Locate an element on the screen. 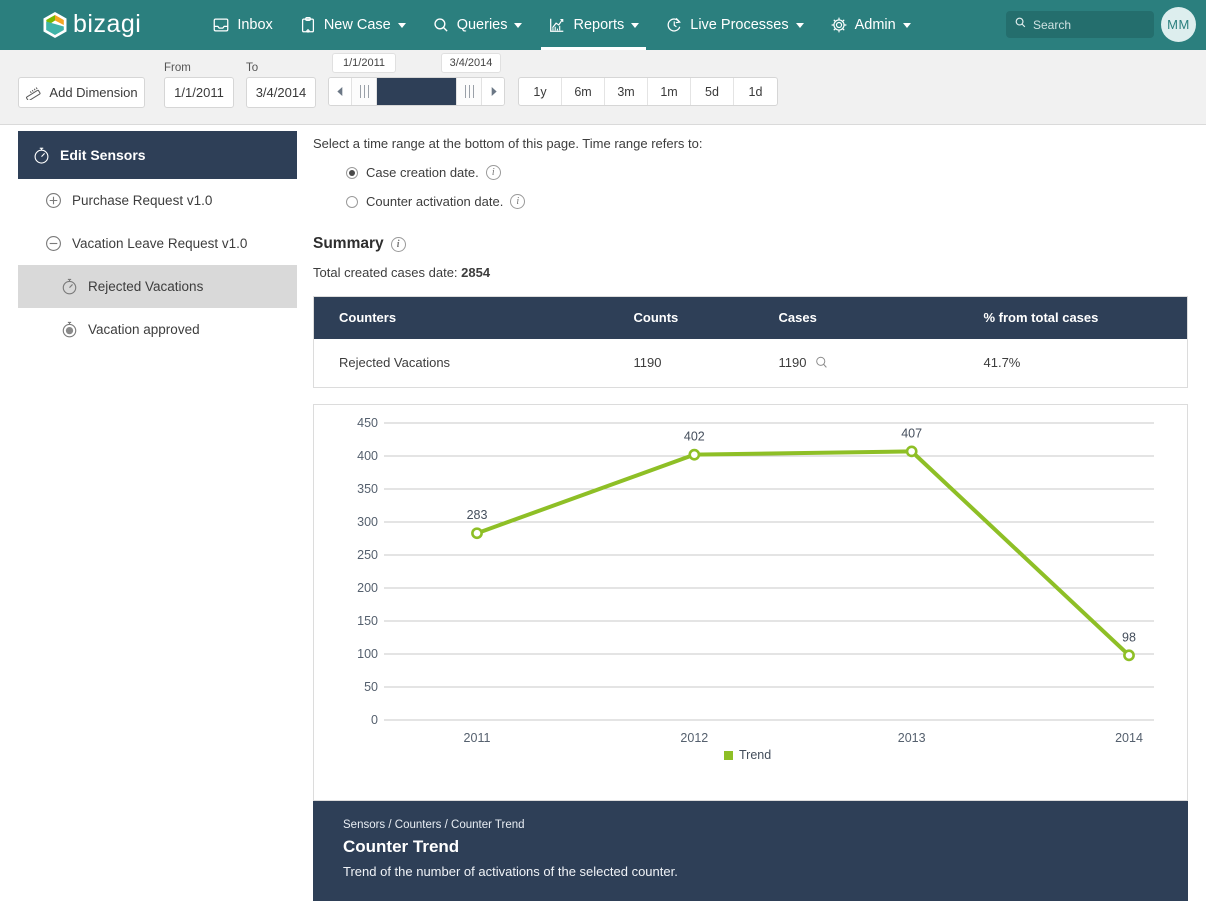  sidebar-item-label: Vacation Leave Request v1.0 is located at coordinates (160, 243).